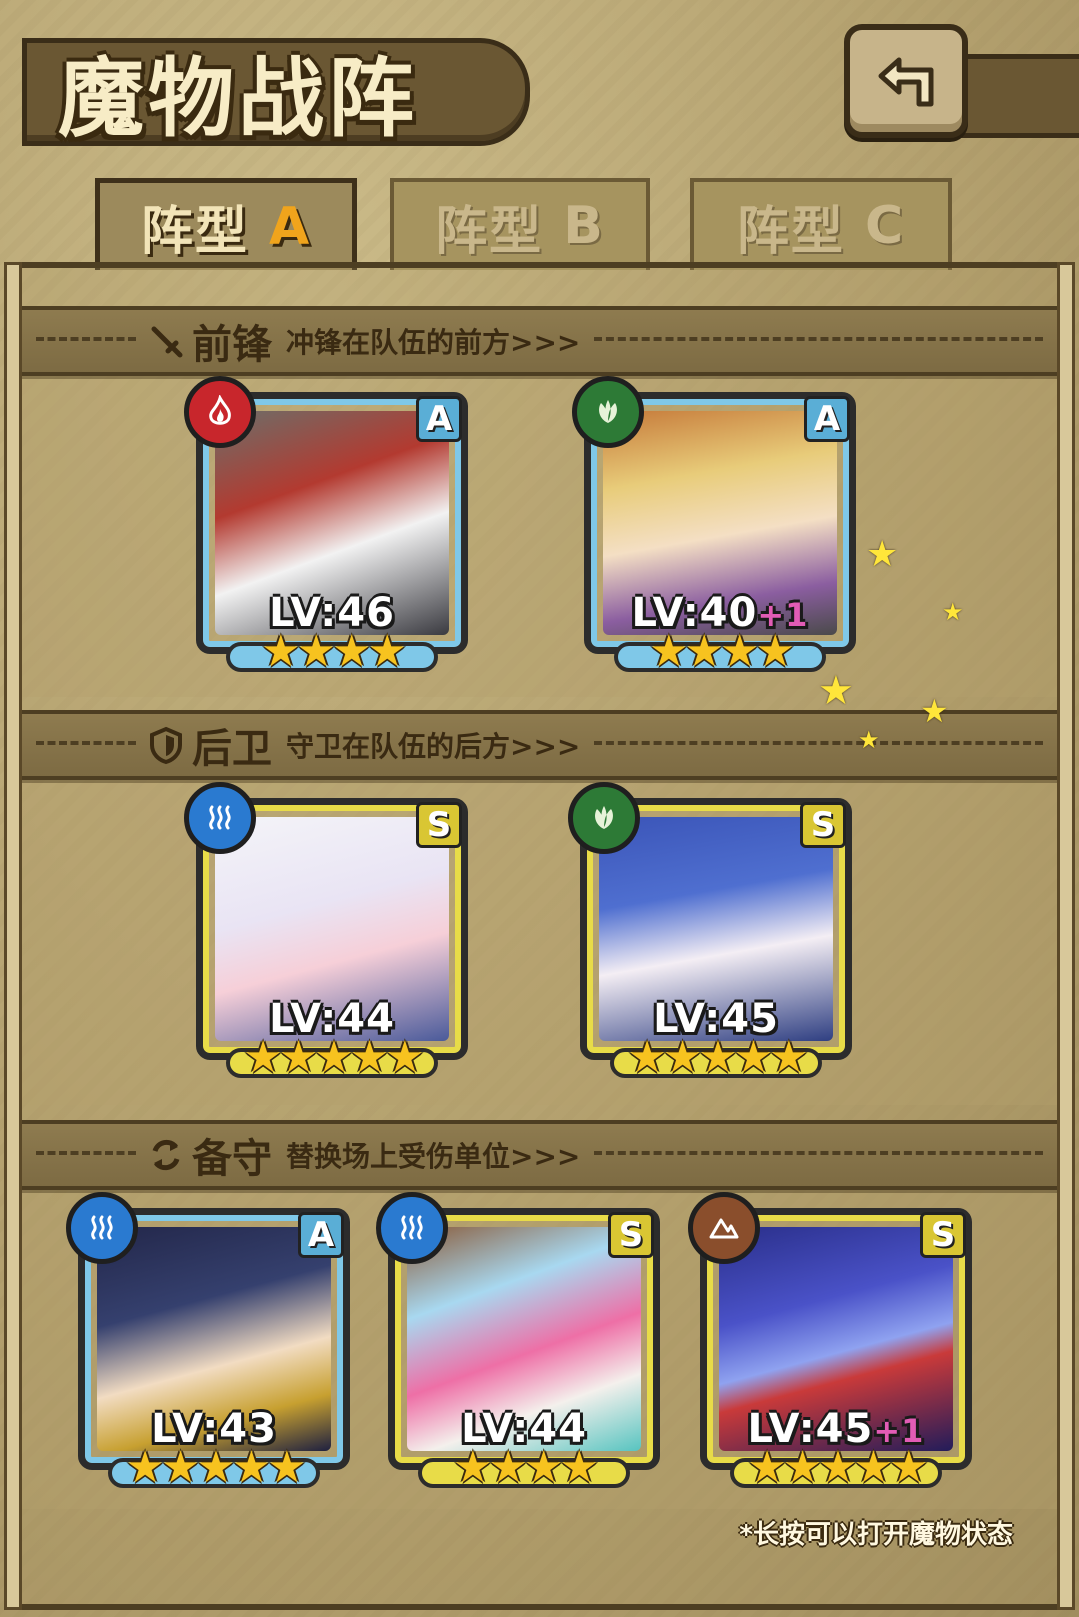  Describe the element at coordinates (220, 412) in the screenshot. I see `fire-element-icon` at that location.